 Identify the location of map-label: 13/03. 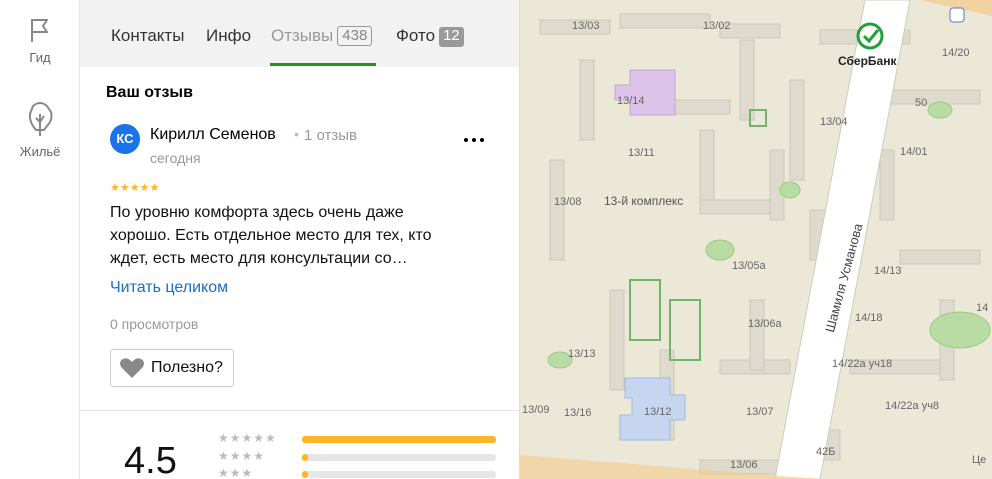
(586, 26).